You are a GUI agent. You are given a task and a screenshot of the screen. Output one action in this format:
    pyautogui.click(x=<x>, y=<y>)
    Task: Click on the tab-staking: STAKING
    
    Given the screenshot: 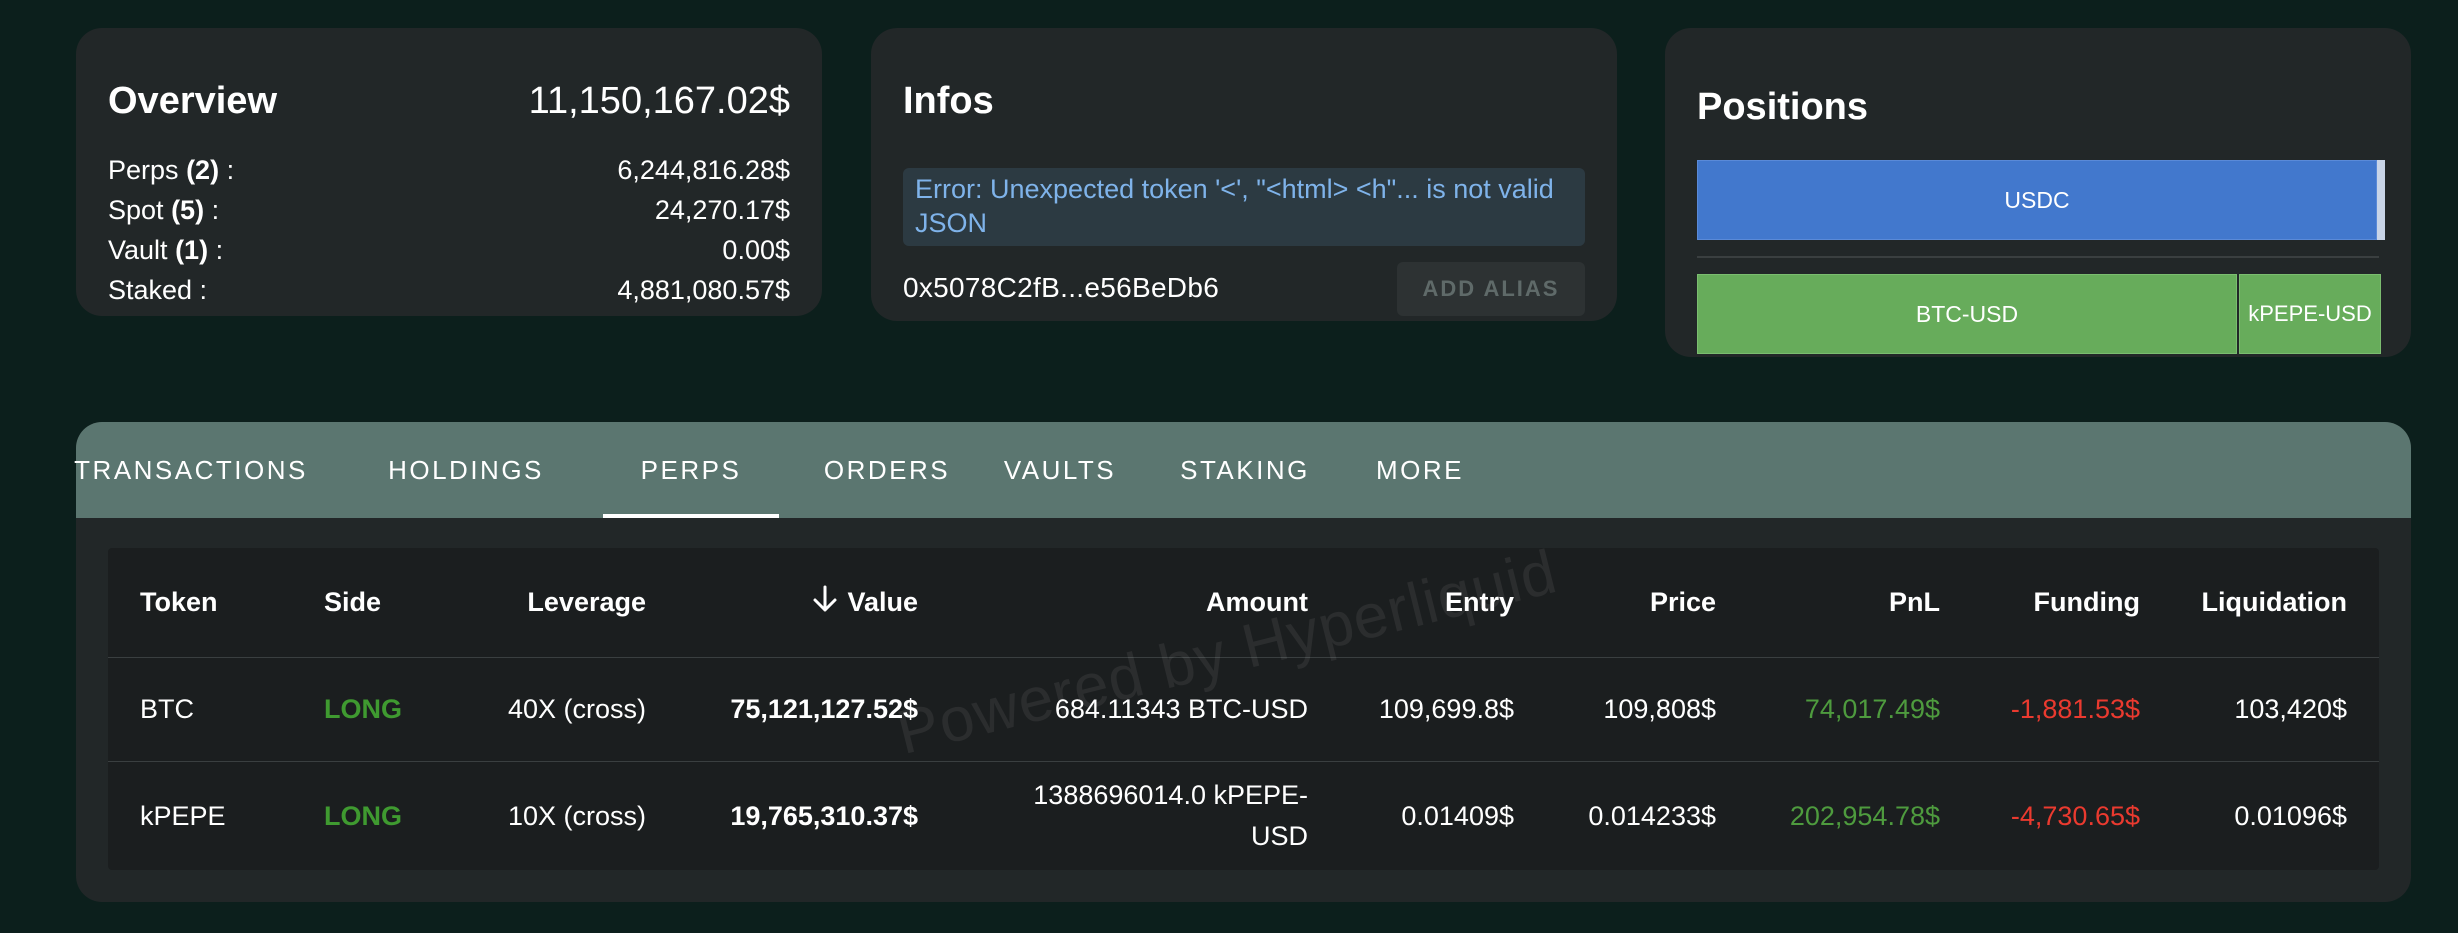 What is the action you would take?
    pyautogui.click(x=1245, y=470)
    